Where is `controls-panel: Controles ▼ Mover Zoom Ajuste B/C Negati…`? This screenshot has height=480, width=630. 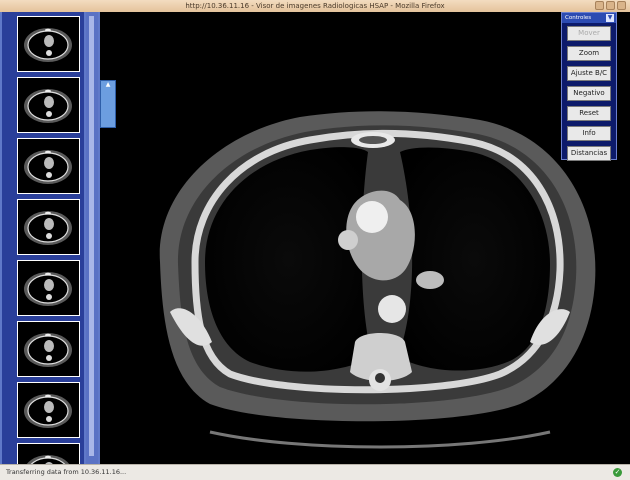 controls-panel: Controles ▼ Mover Zoom Ajuste B/C Negati… is located at coordinates (589, 86).